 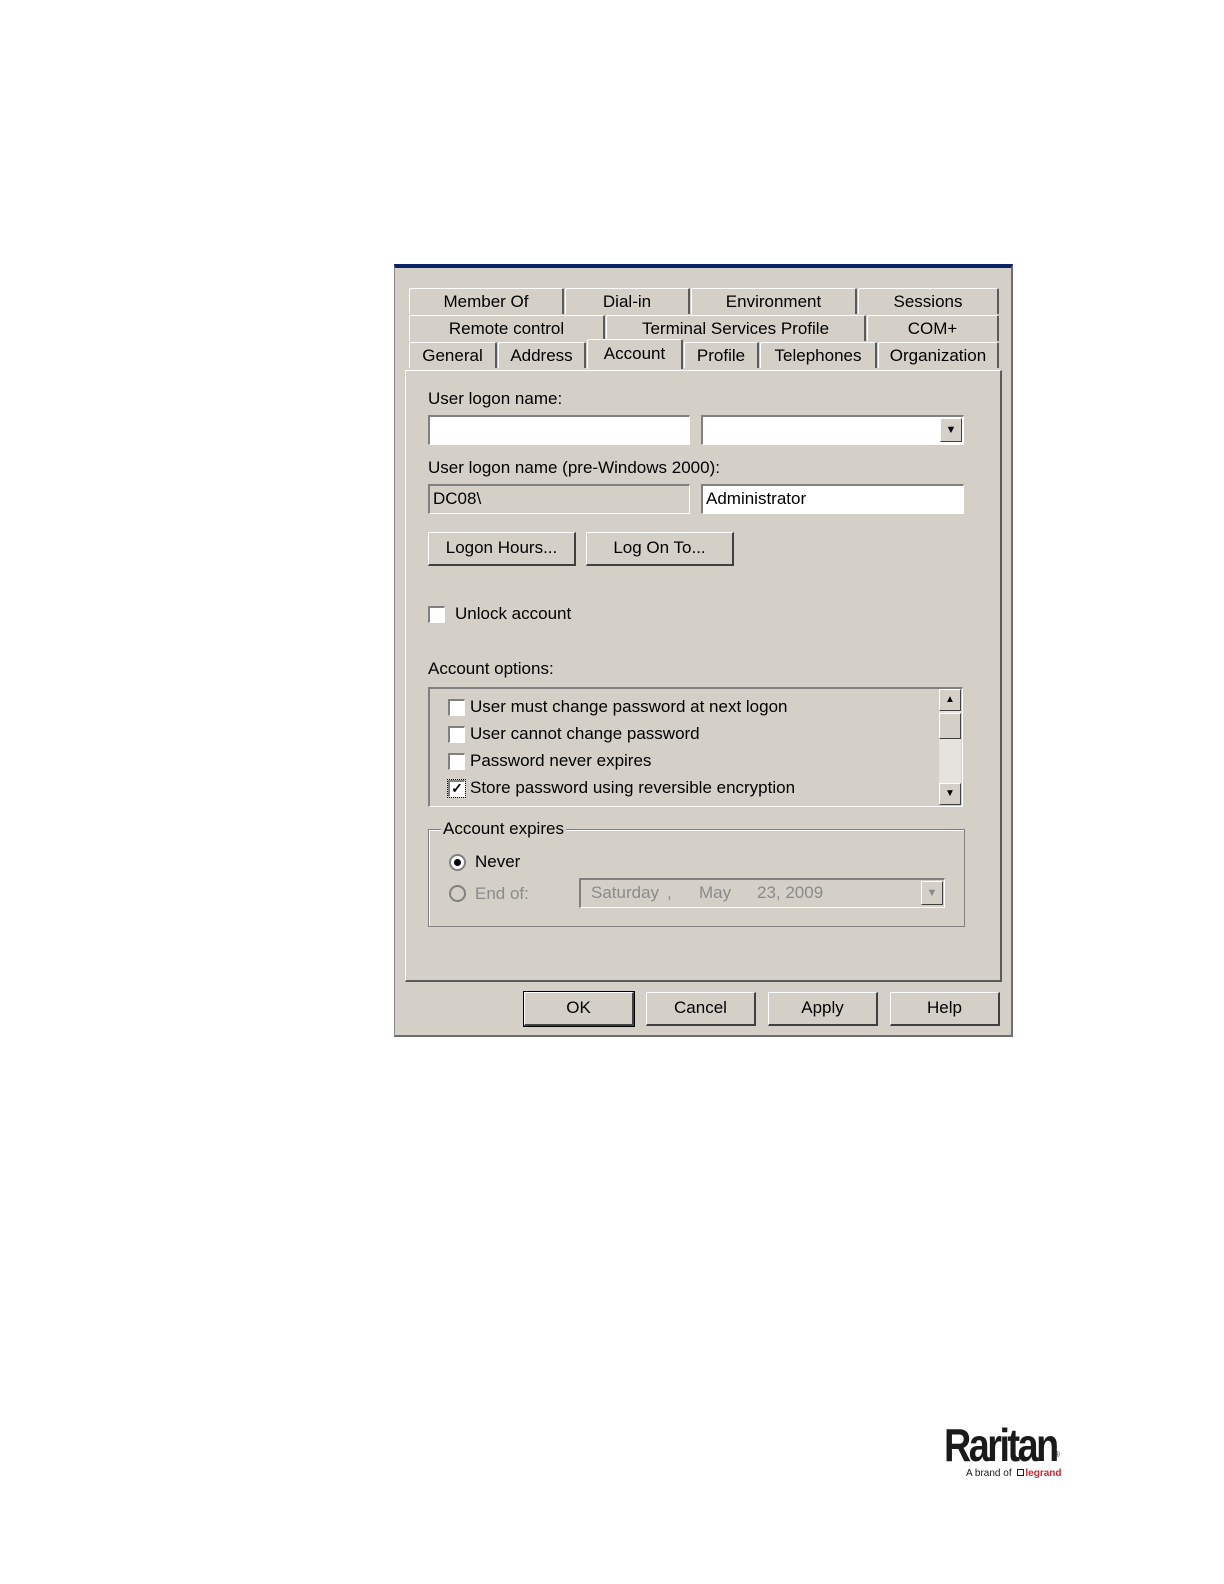 I want to click on never-label: Never, so click(x=498, y=861).